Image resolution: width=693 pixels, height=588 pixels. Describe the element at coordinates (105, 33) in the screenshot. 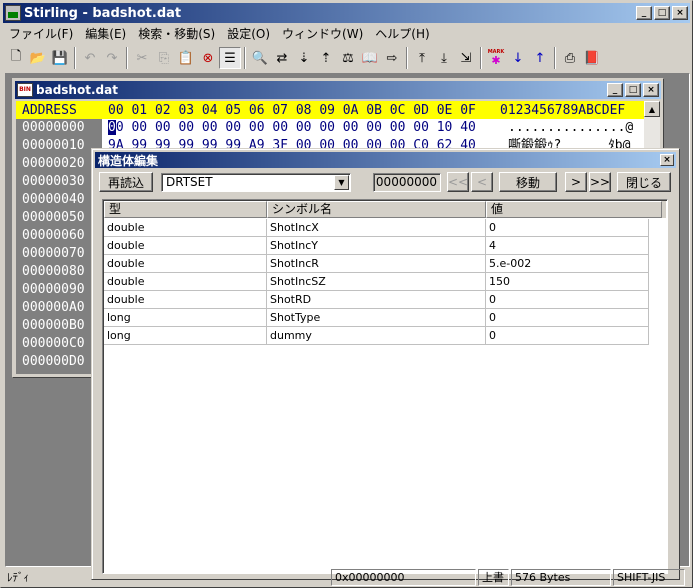

I see `menu-edit: 編集(E)` at that location.